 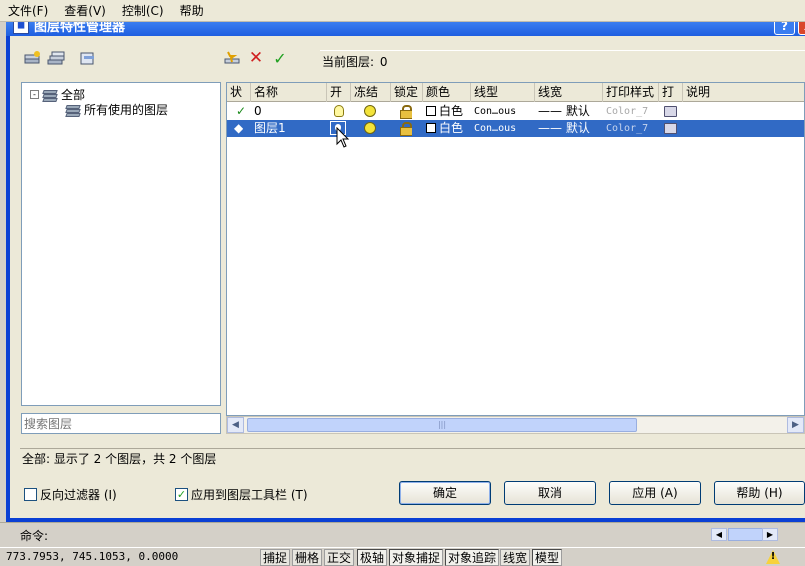 I want to click on current-layer-label: 当前图层:, so click(x=348, y=62).